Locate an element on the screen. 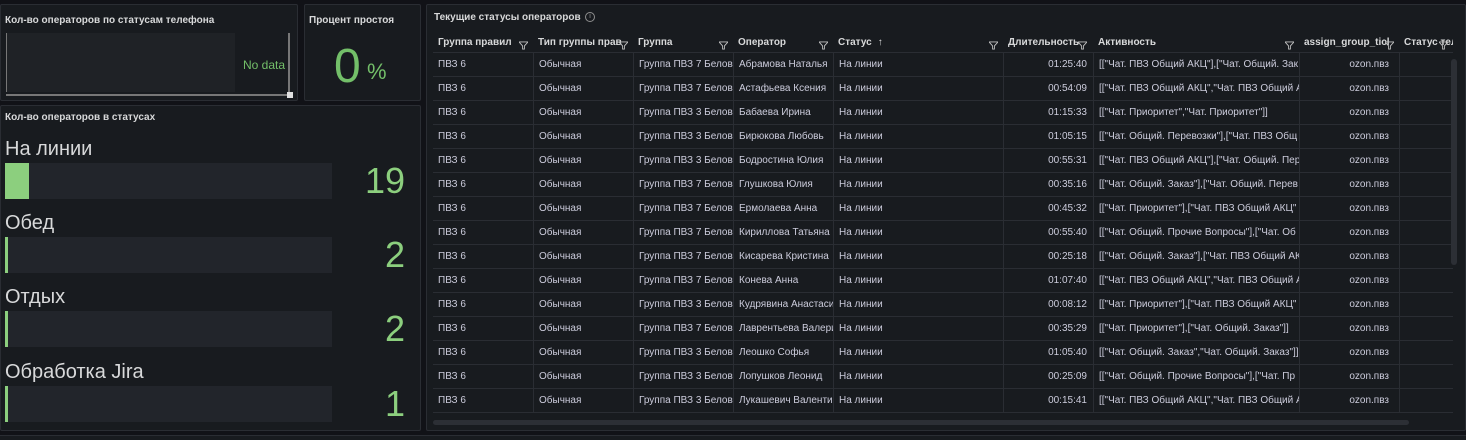 This screenshot has height=440, width=1466. status-bar-fill is located at coordinates (17, 181).